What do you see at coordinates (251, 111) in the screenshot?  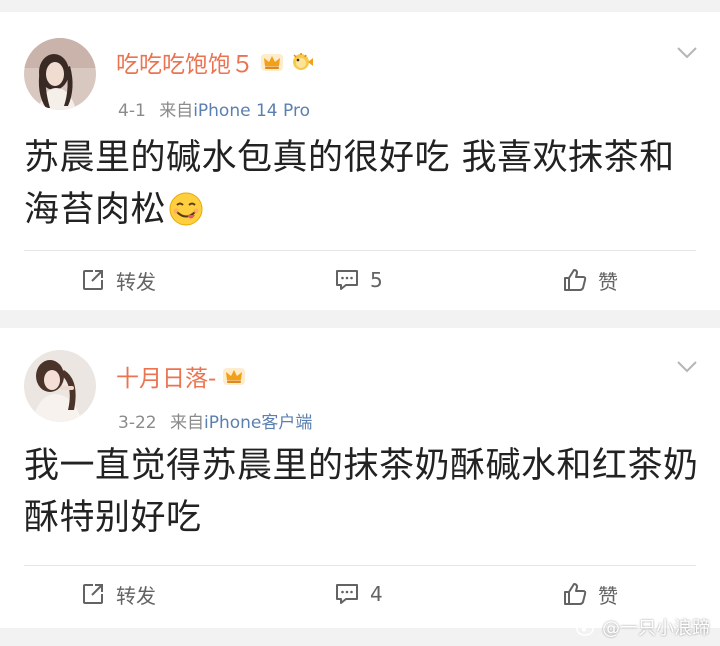 I see `source-link: iPhone 14 Pro` at bounding box center [251, 111].